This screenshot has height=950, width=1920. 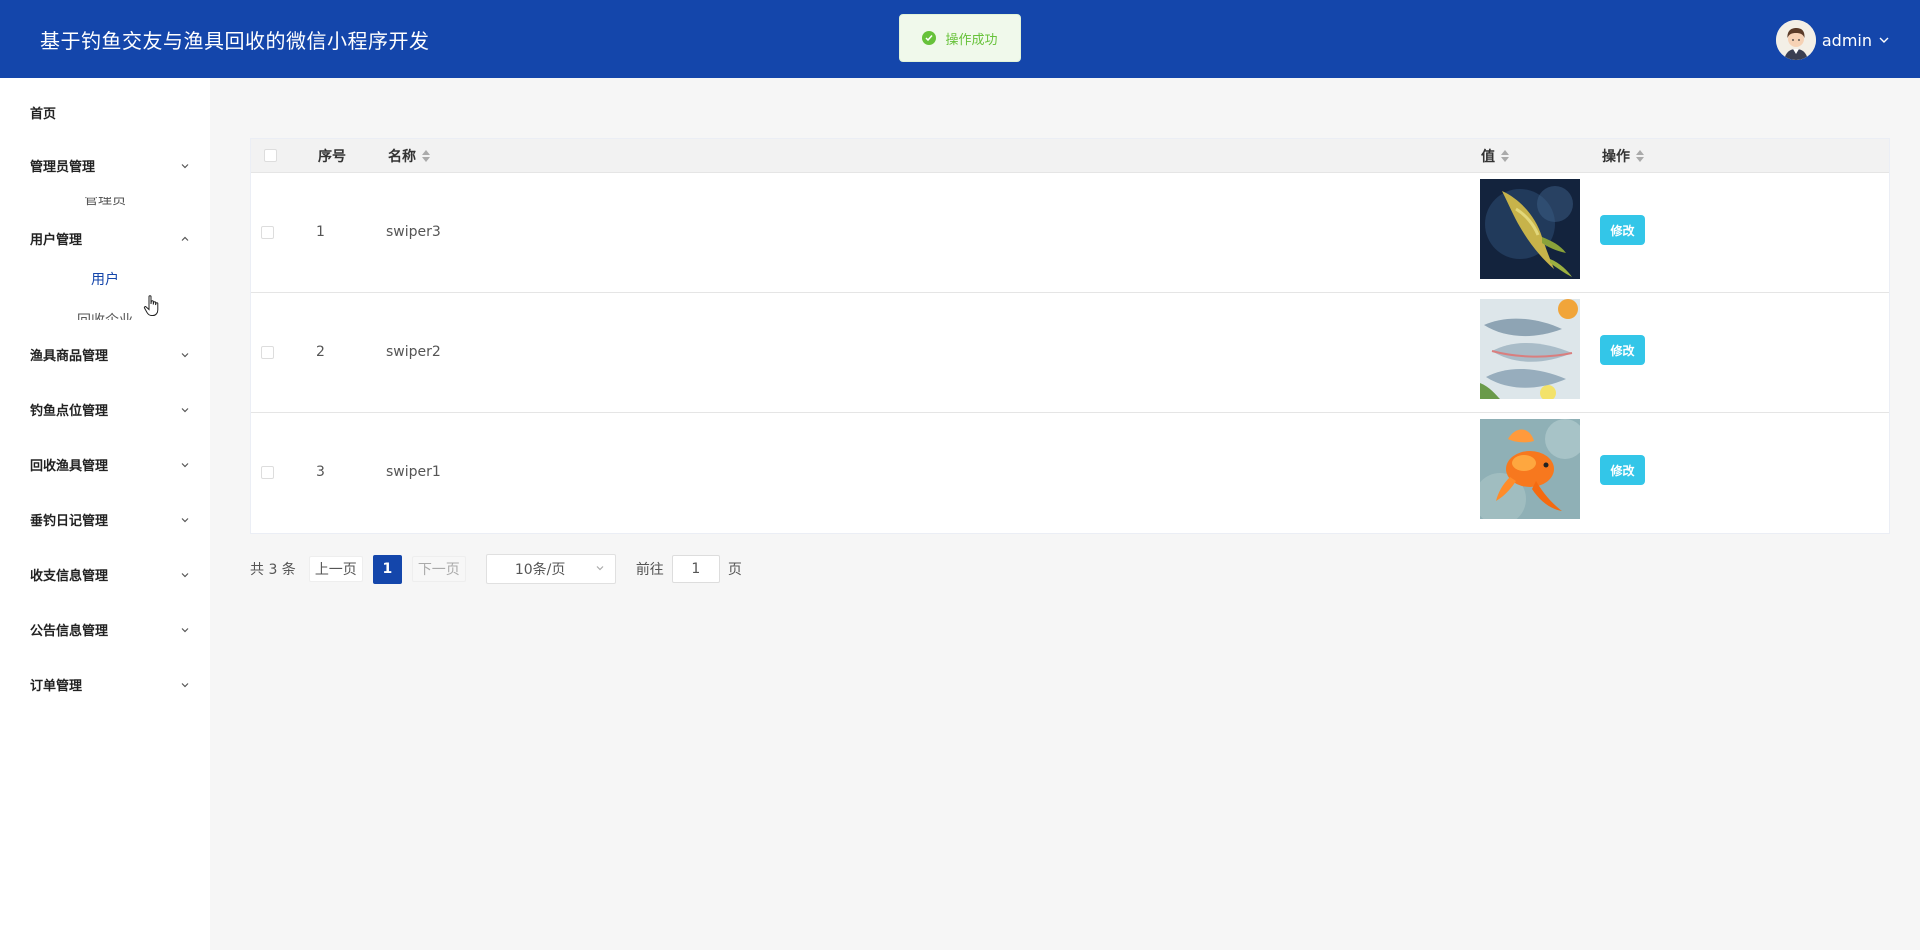 I want to click on select-all-checkbox, so click(x=270, y=155).